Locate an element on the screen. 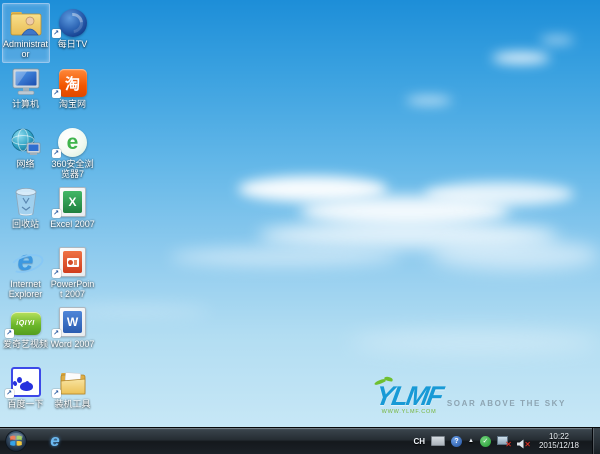 This screenshot has height=454, width=600. desktop-icon-meiri-tv: ↗ 每日TV is located at coordinates (73, 33).